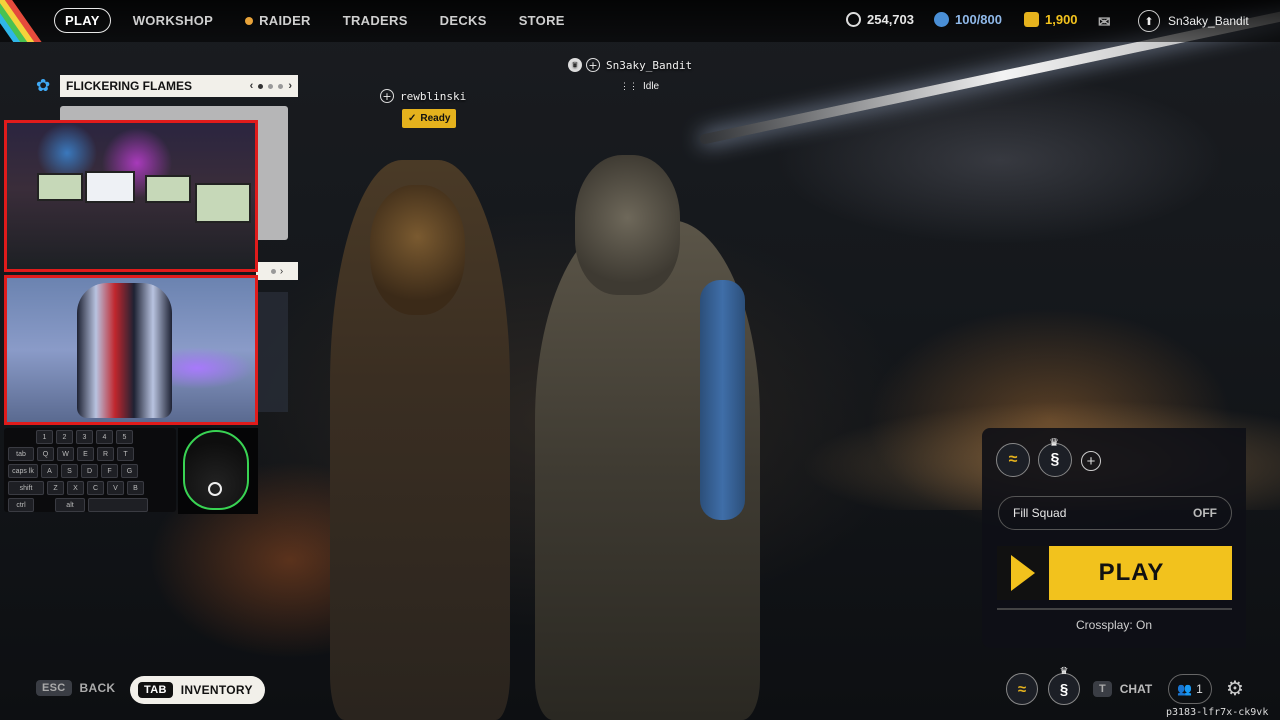 This screenshot has height=720, width=1280. What do you see at coordinates (429, 118) in the screenshot?
I see `ready-status-badge: ✓ Ready` at bounding box center [429, 118].